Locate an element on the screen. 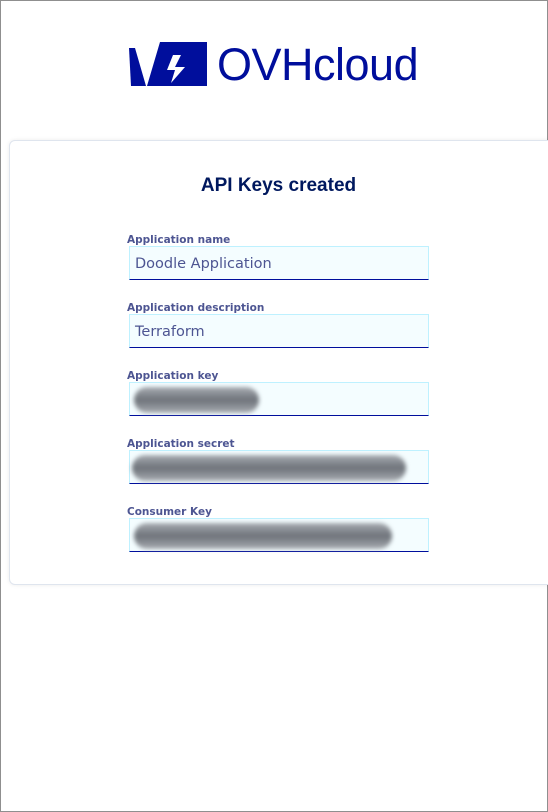  brand-wordmark: OVHcloud is located at coordinates (318, 64).